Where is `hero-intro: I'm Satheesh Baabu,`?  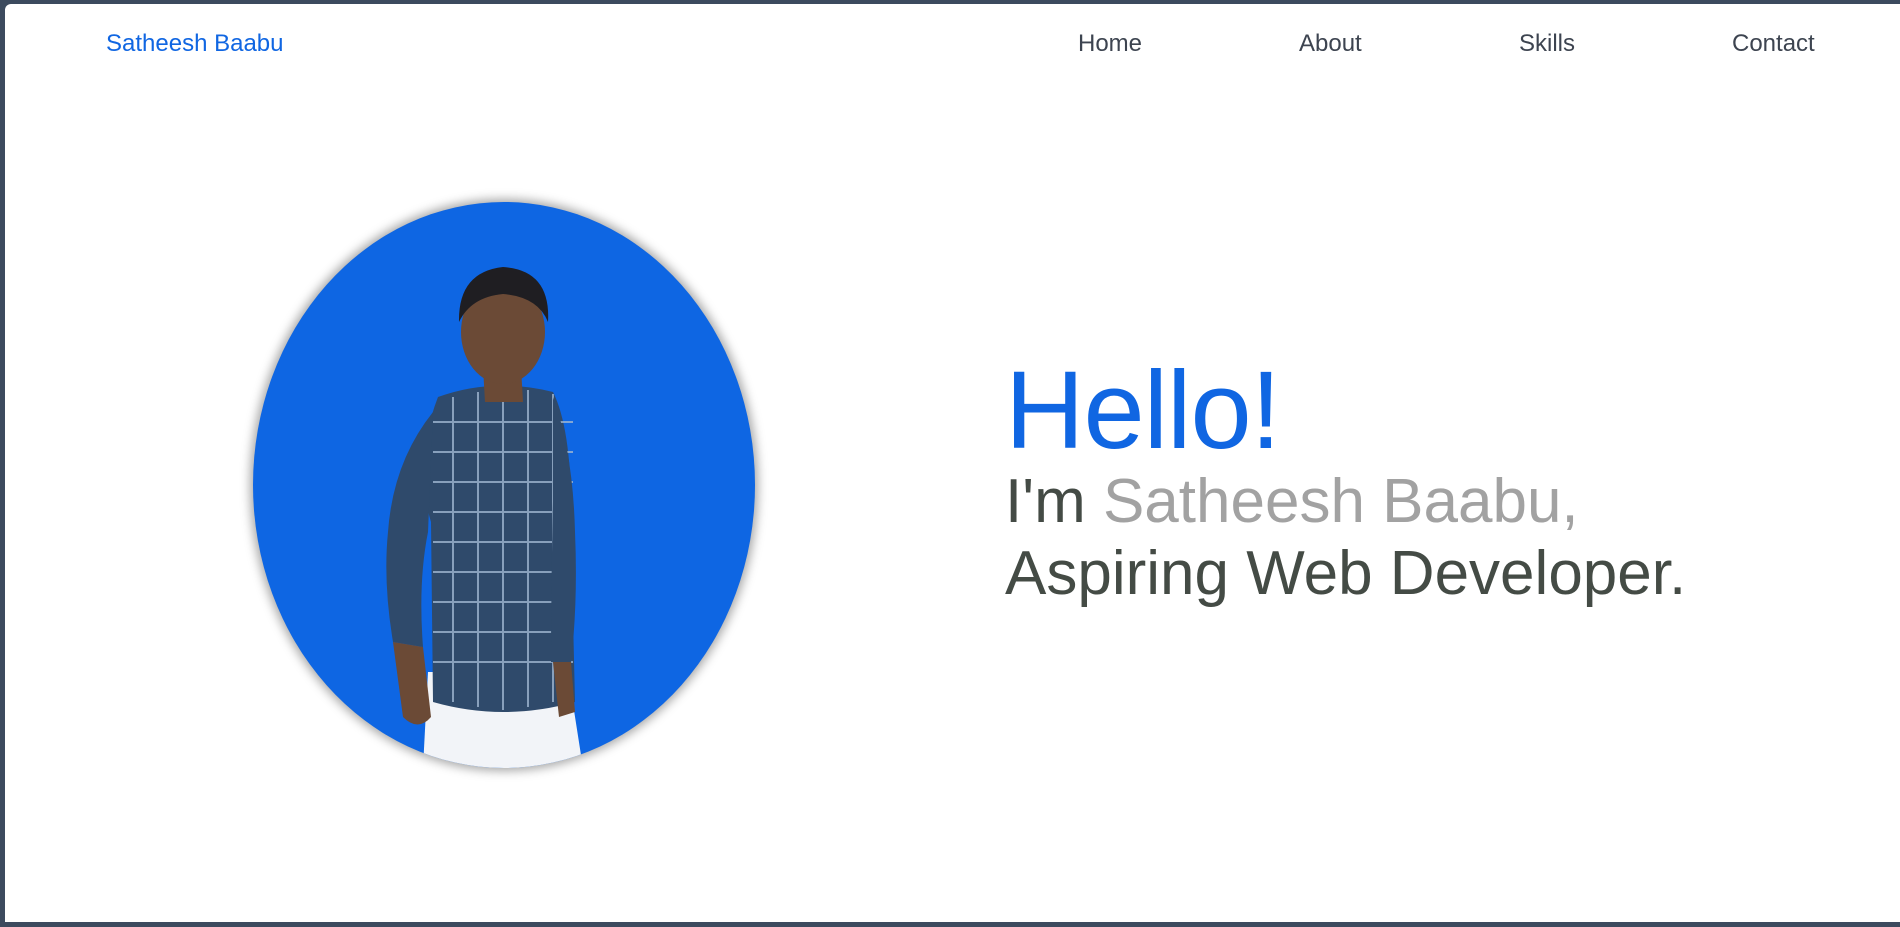 hero-intro: I'm Satheesh Baabu, is located at coordinates (1345, 502).